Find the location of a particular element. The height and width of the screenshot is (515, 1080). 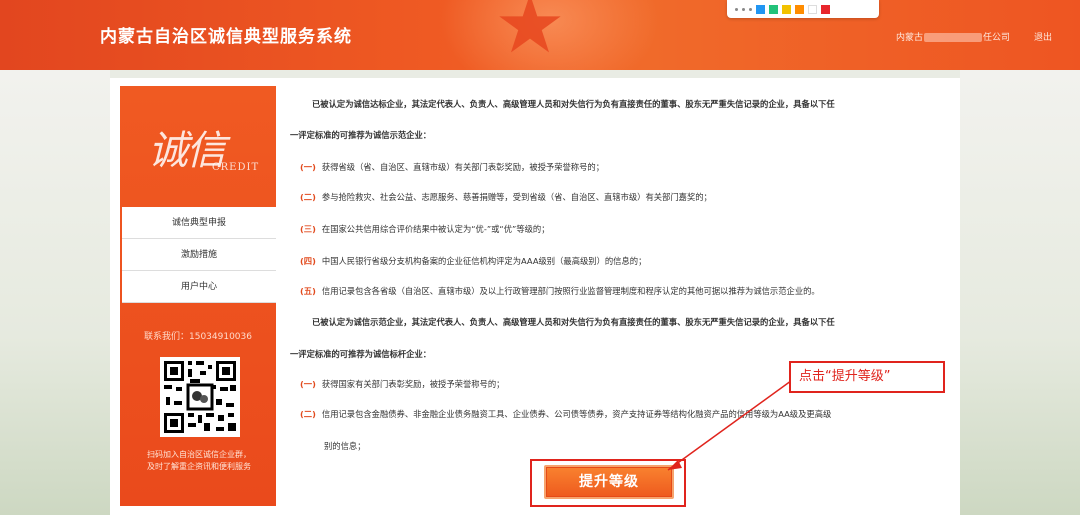

sidebar-menu: 诚信典型申报 激励措施 用户中心 is located at coordinates (199, 255).